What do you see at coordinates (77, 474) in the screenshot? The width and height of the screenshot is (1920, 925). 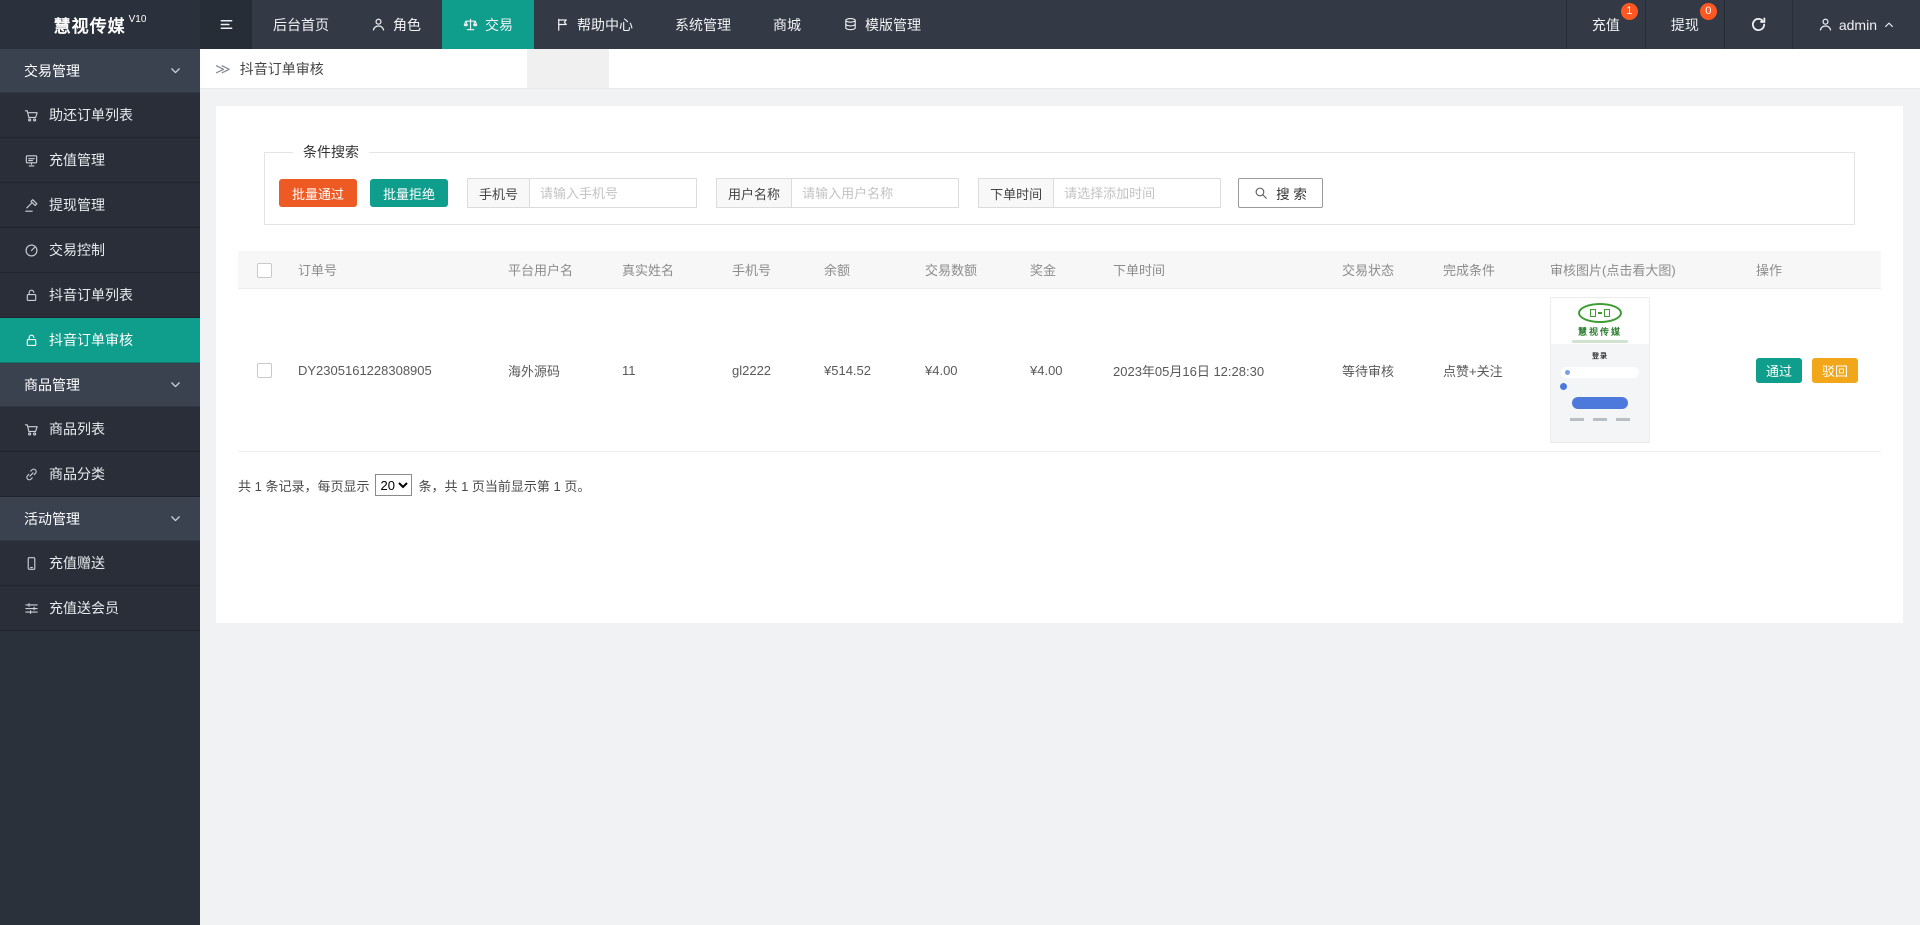 I see `sidebar-item-label: 商品分类` at bounding box center [77, 474].